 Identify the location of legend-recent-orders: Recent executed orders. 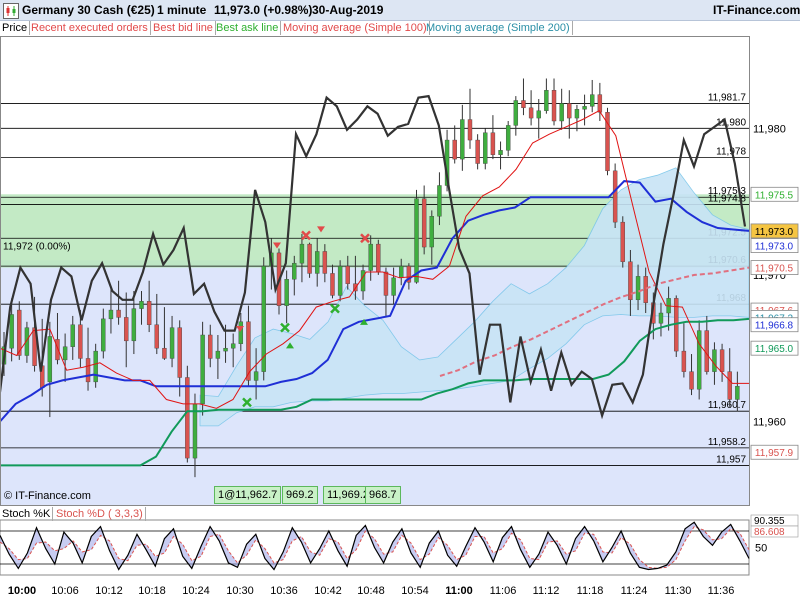
(90, 28).